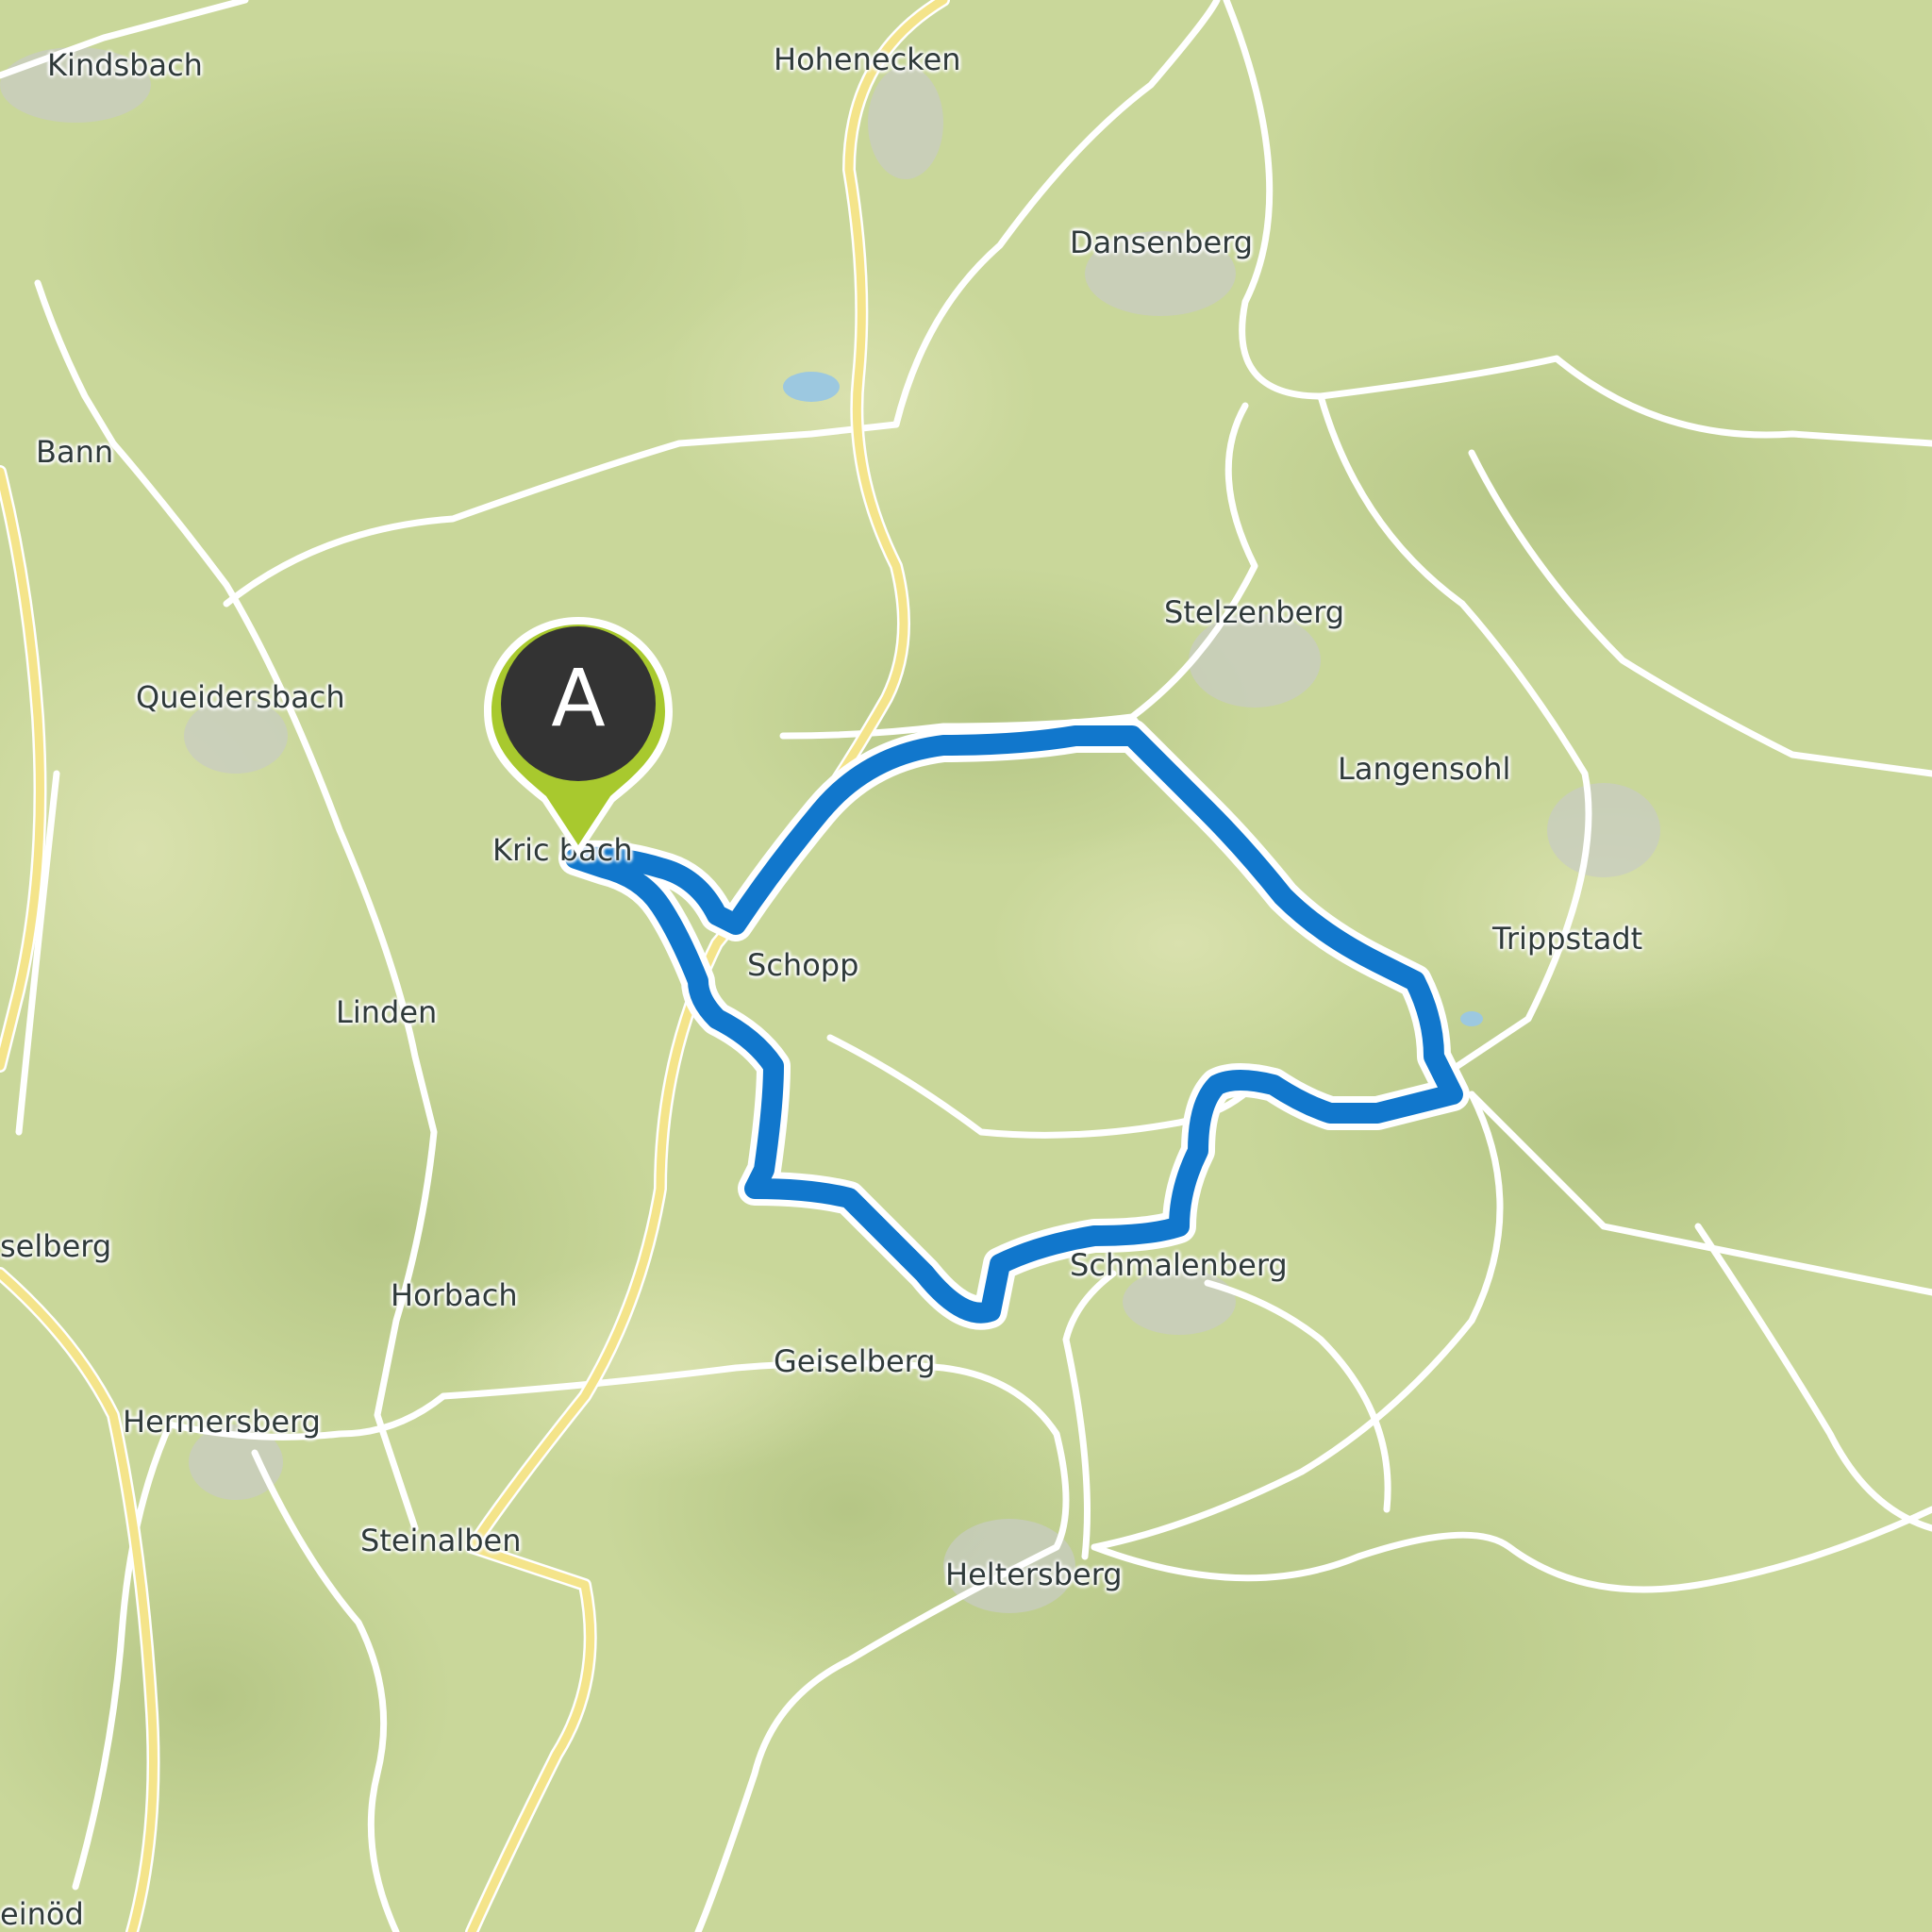  Describe the element at coordinates (1034, 1574) in the screenshot. I see `place-label-heltersberg: Heltersberg` at that location.